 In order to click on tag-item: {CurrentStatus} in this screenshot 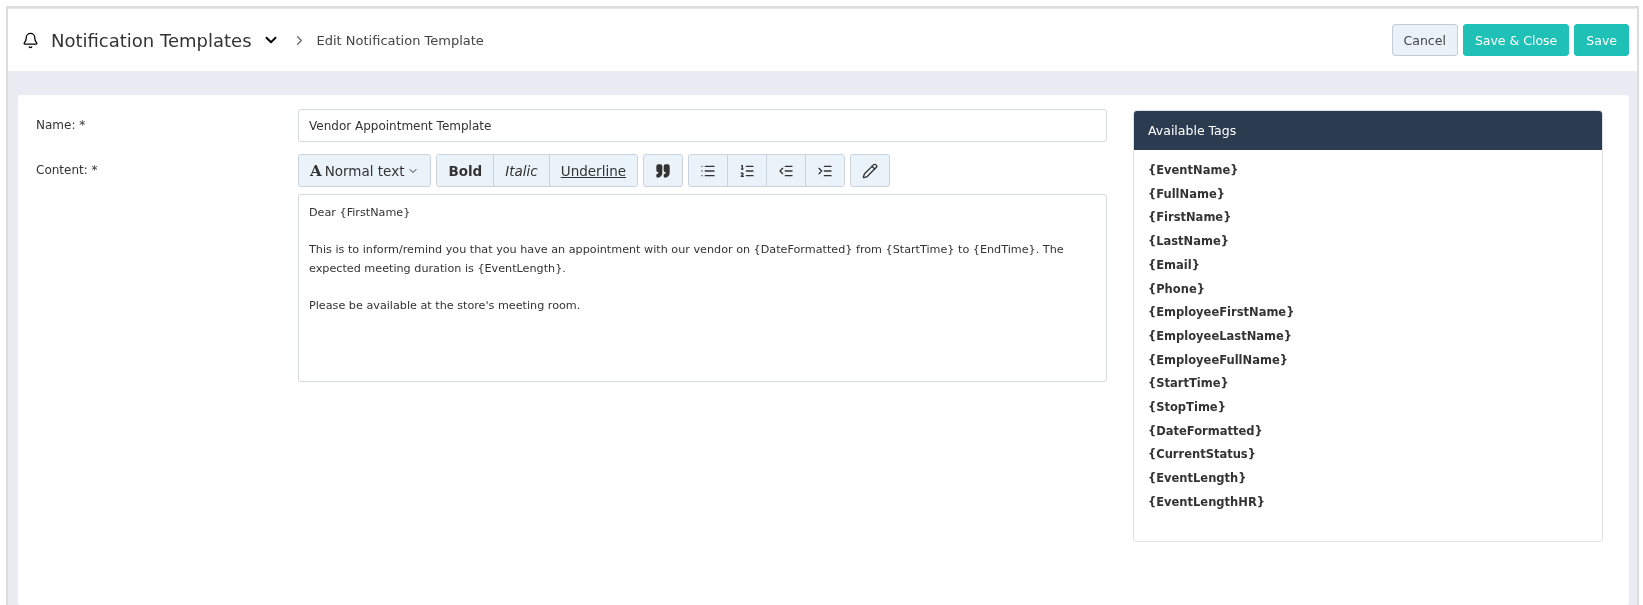, I will do `click(1368, 455)`.